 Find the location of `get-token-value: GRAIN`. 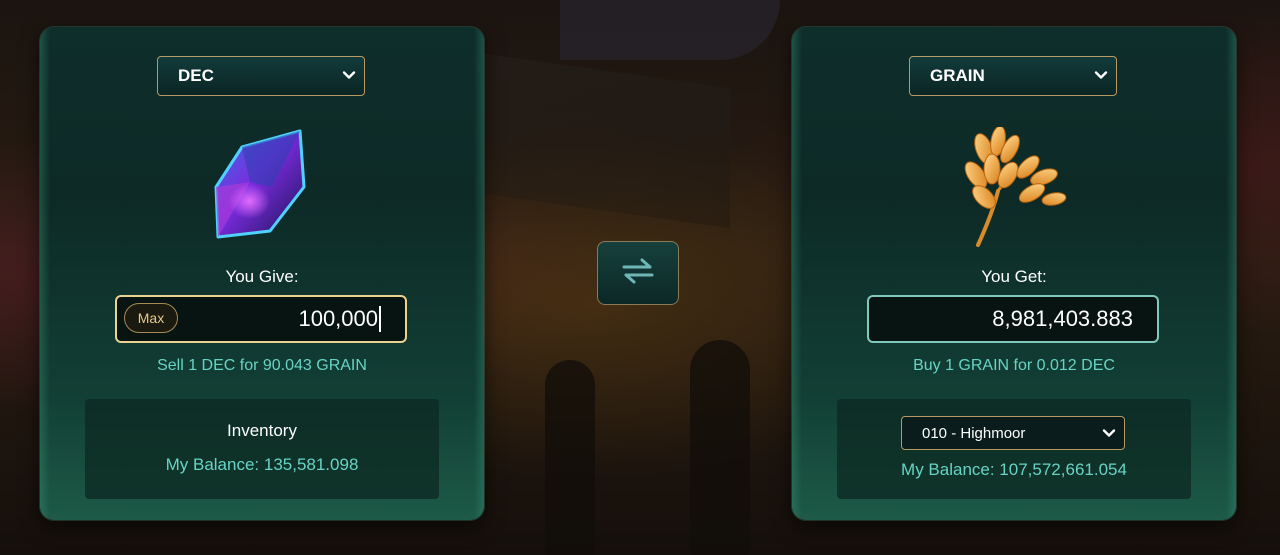

get-token-value: GRAIN is located at coordinates (957, 75).